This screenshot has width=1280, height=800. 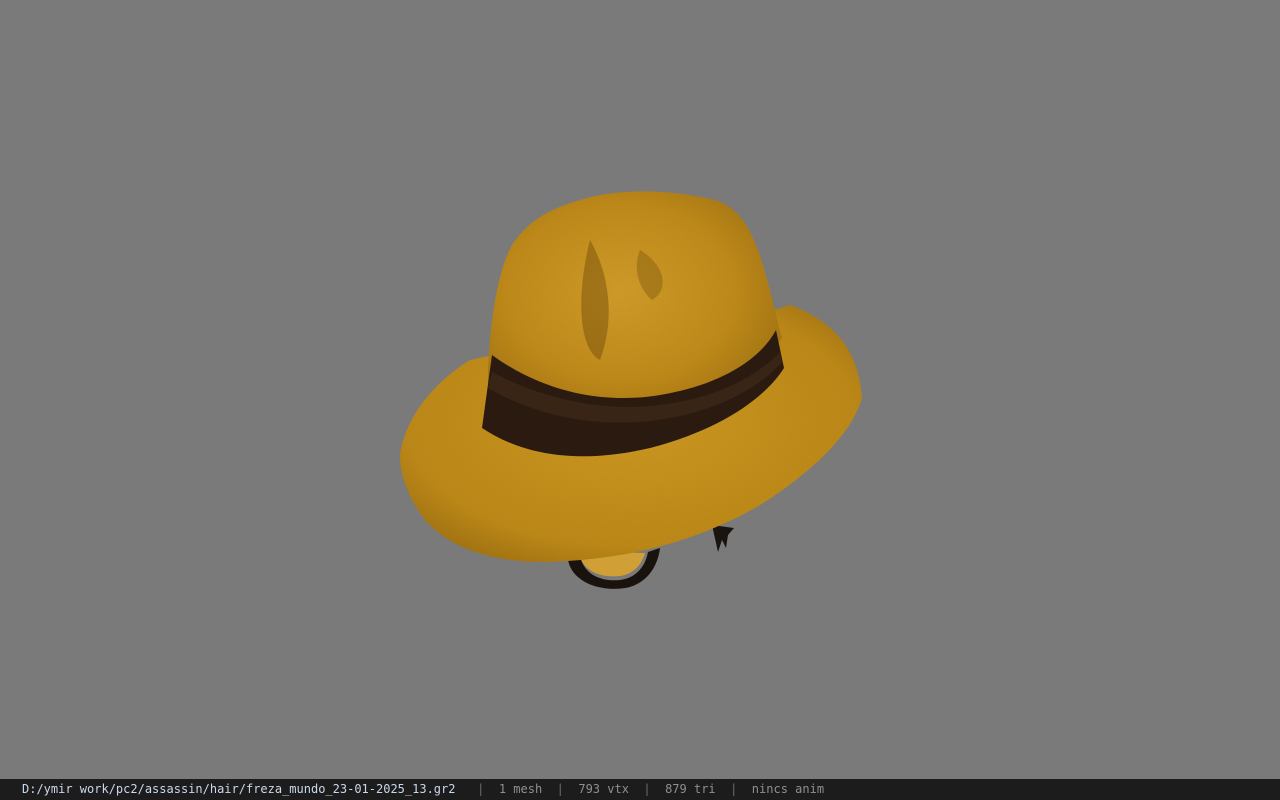 What do you see at coordinates (690, 789) in the screenshot?
I see `triangle-count: 879 tri` at bounding box center [690, 789].